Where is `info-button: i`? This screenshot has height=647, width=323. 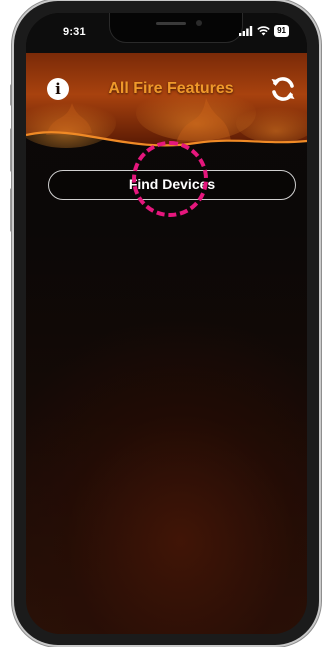
info-button: i is located at coordinates (58, 89).